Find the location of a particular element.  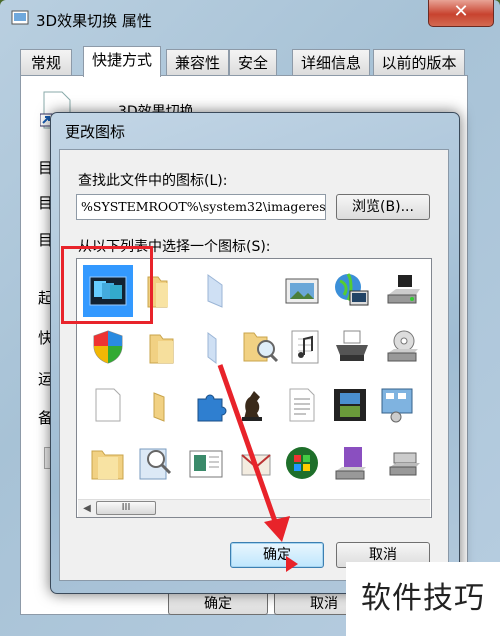

drive-icon is located at coordinates (403, 289).